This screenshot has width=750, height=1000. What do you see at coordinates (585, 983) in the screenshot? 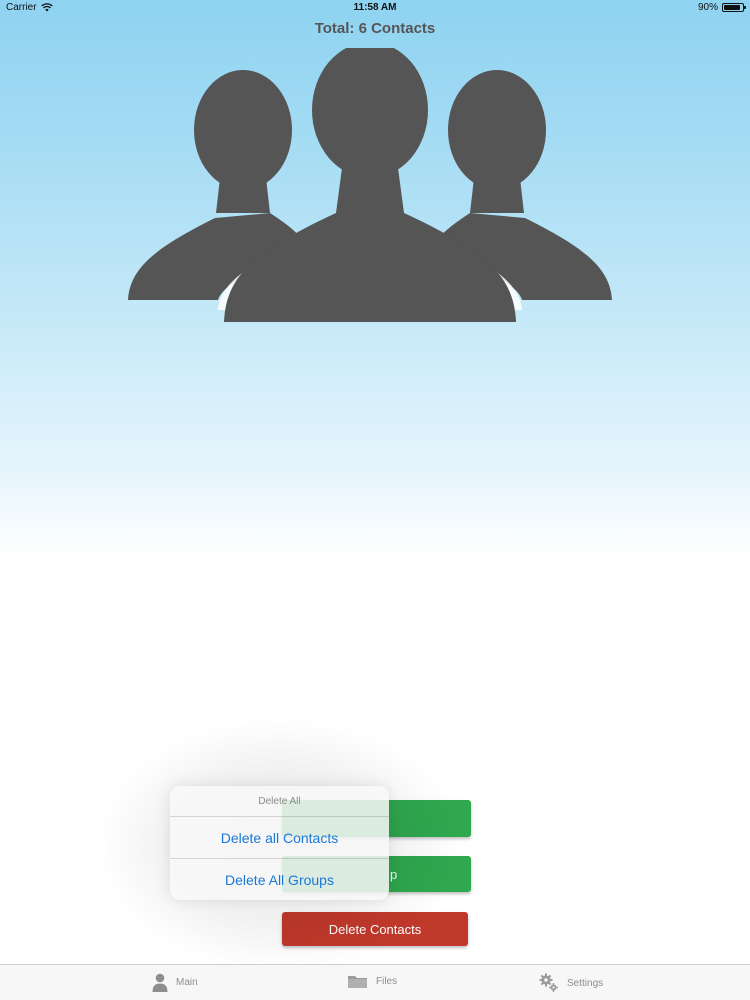
I see `tab-settings-label: Settings` at bounding box center [585, 983].